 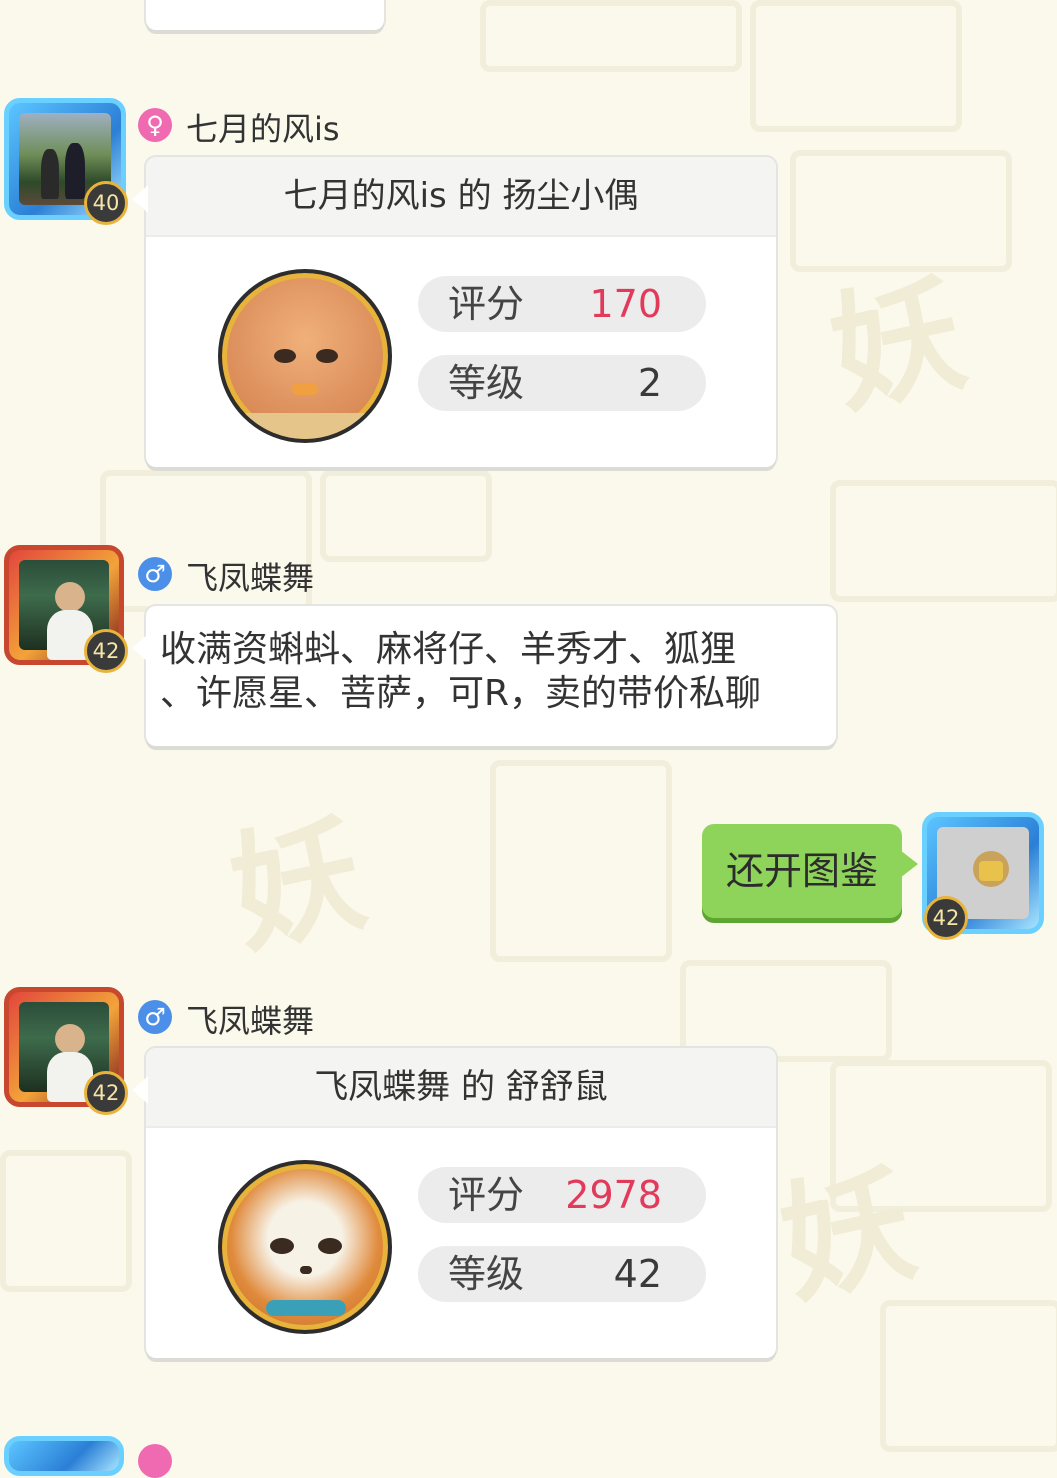 I want to click on pet-card: 七月的风is 的 扬尘小偶 评分 170 等级 2, so click(x=454, y=312).